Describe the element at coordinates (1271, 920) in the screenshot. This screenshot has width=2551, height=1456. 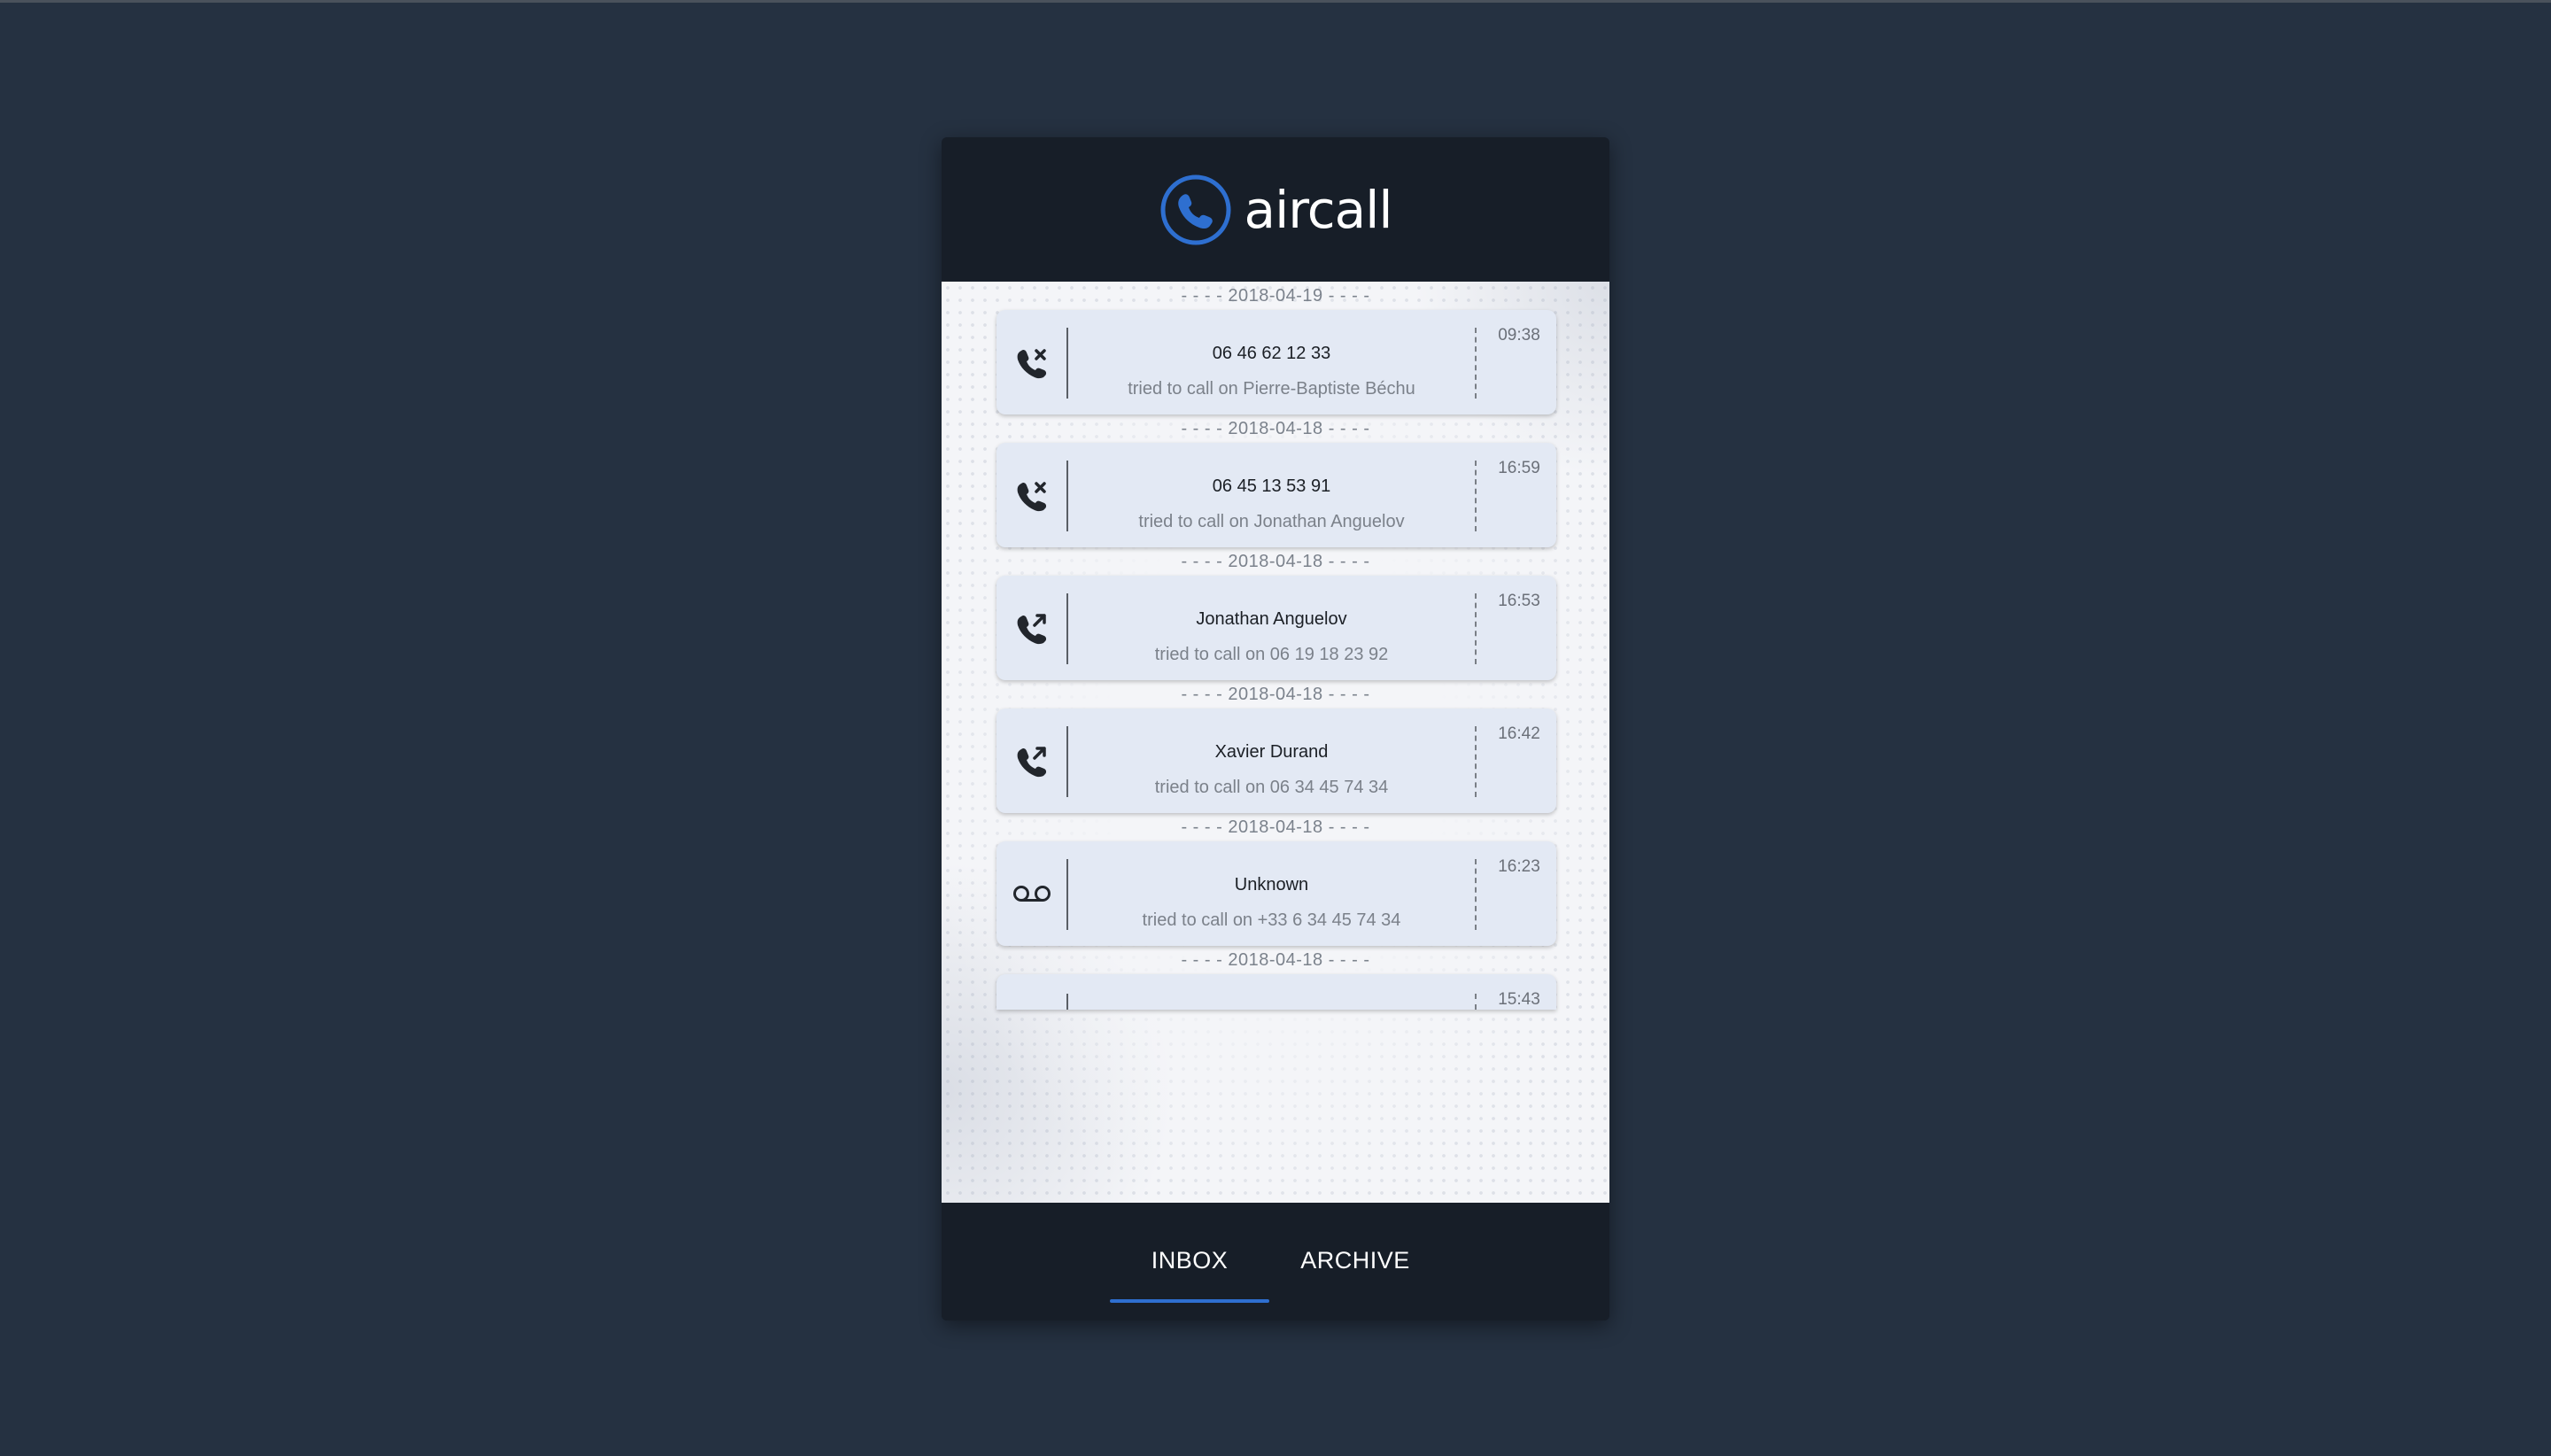
I see `call-description: tried to call on +33 6 34 45 74 34` at that location.